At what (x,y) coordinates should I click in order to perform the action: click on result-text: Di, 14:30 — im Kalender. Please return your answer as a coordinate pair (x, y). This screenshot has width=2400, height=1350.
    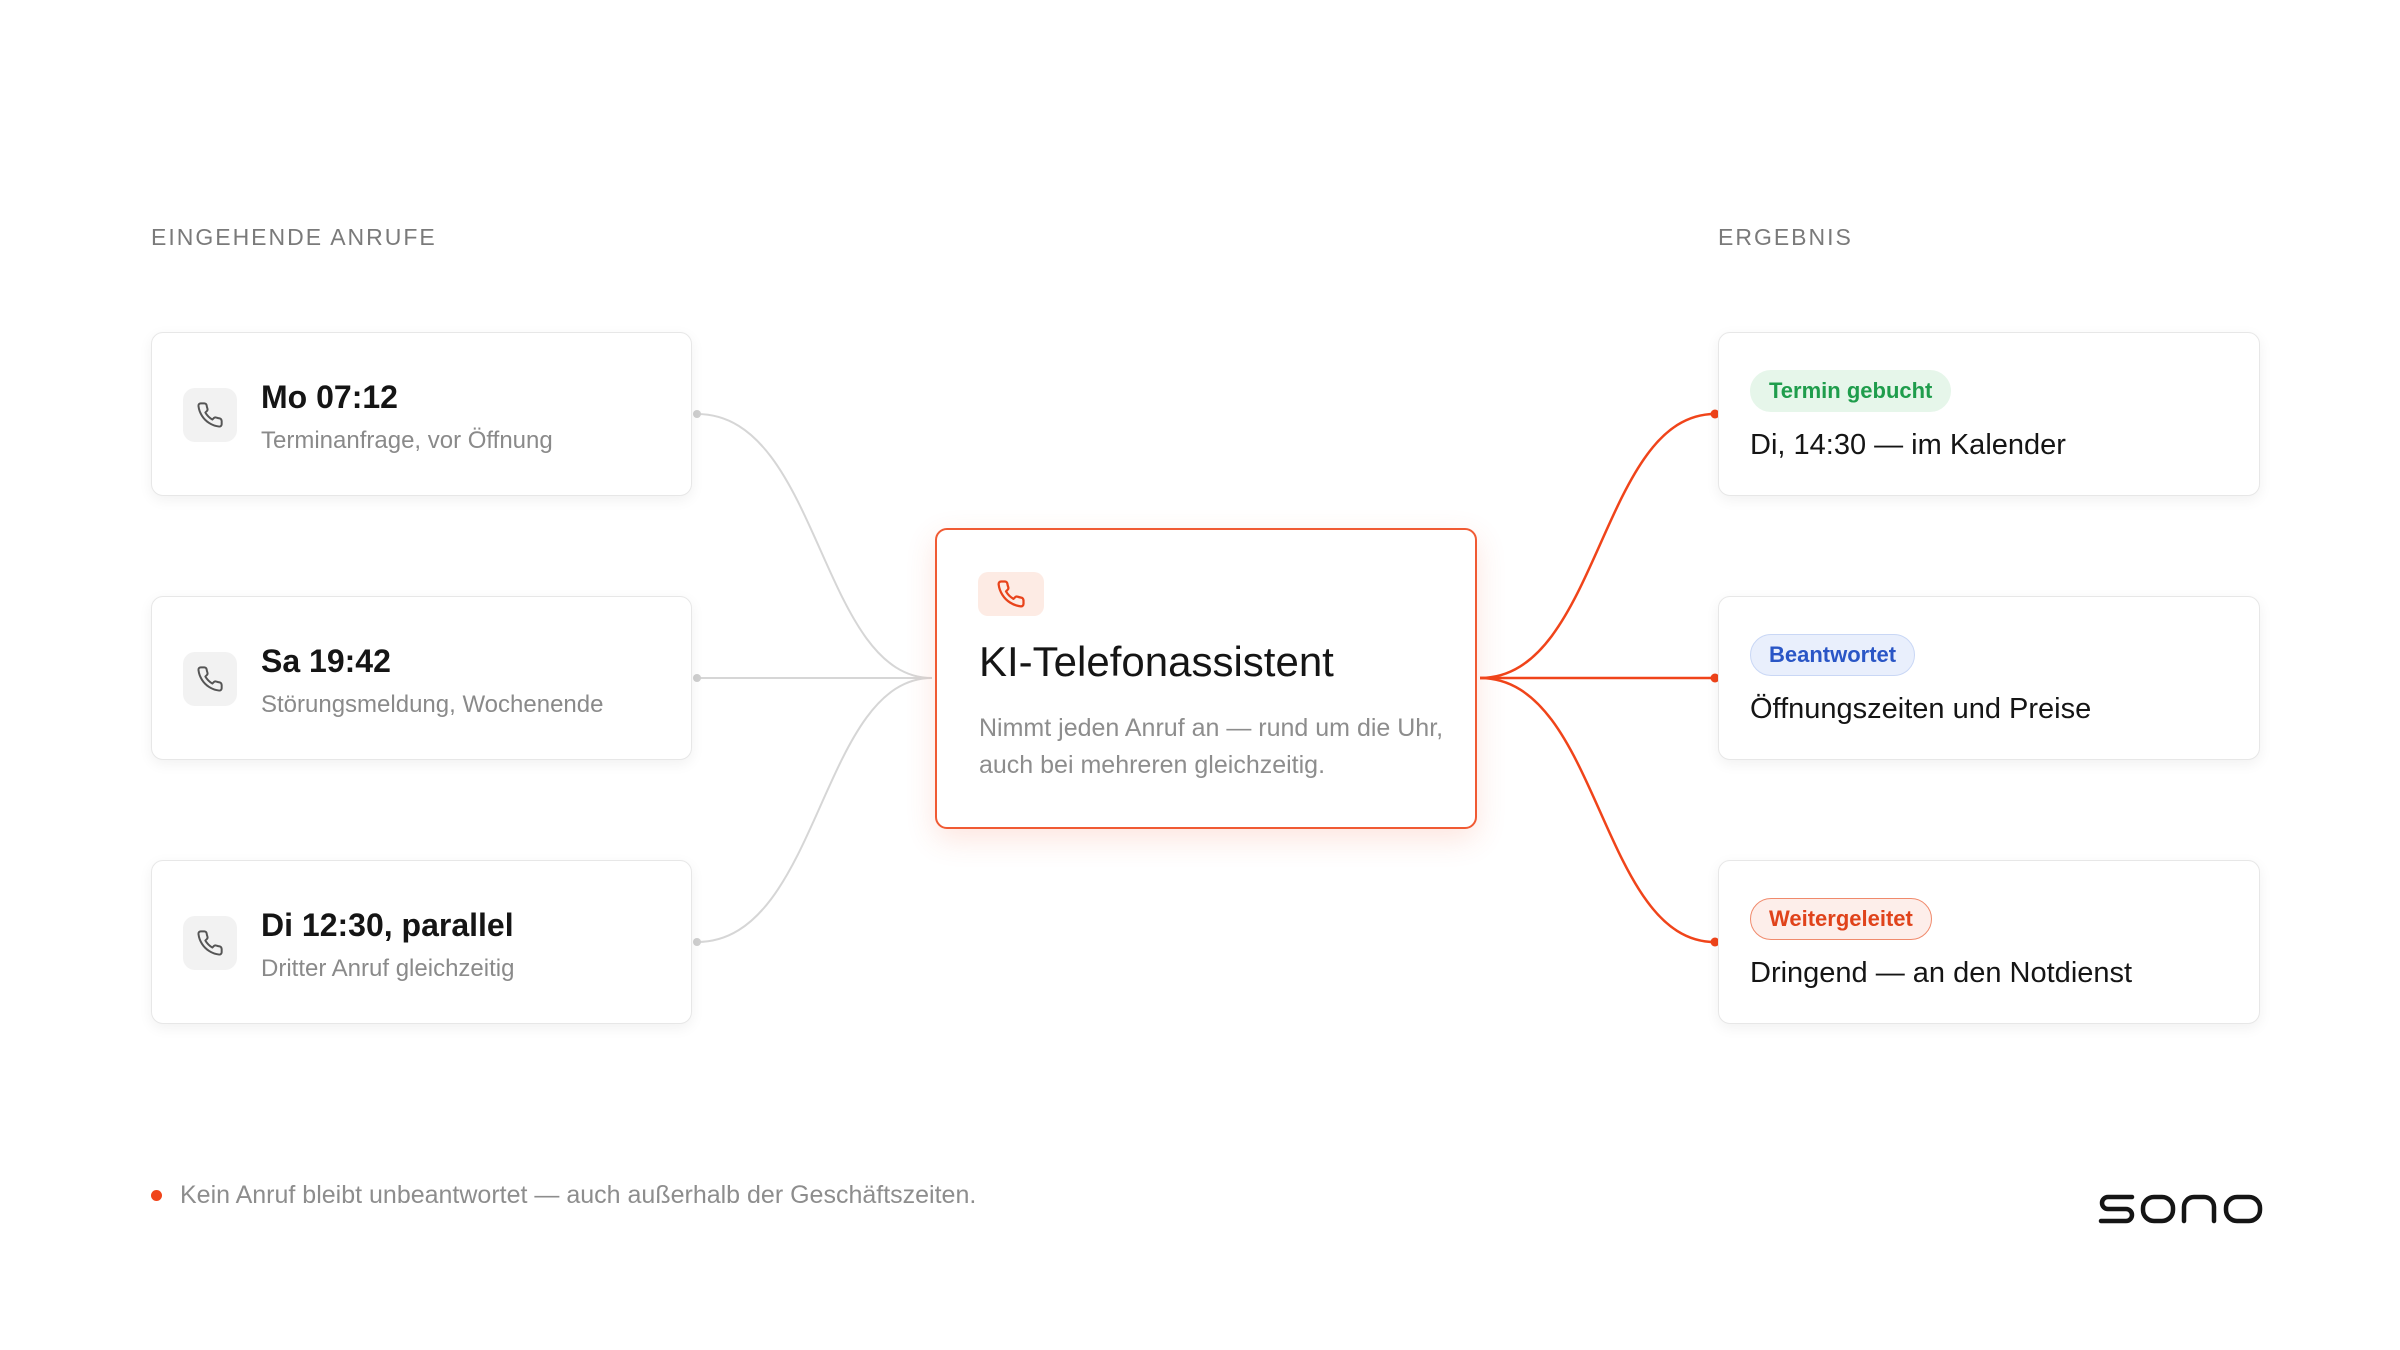
    Looking at the image, I should click on (1908, 445).